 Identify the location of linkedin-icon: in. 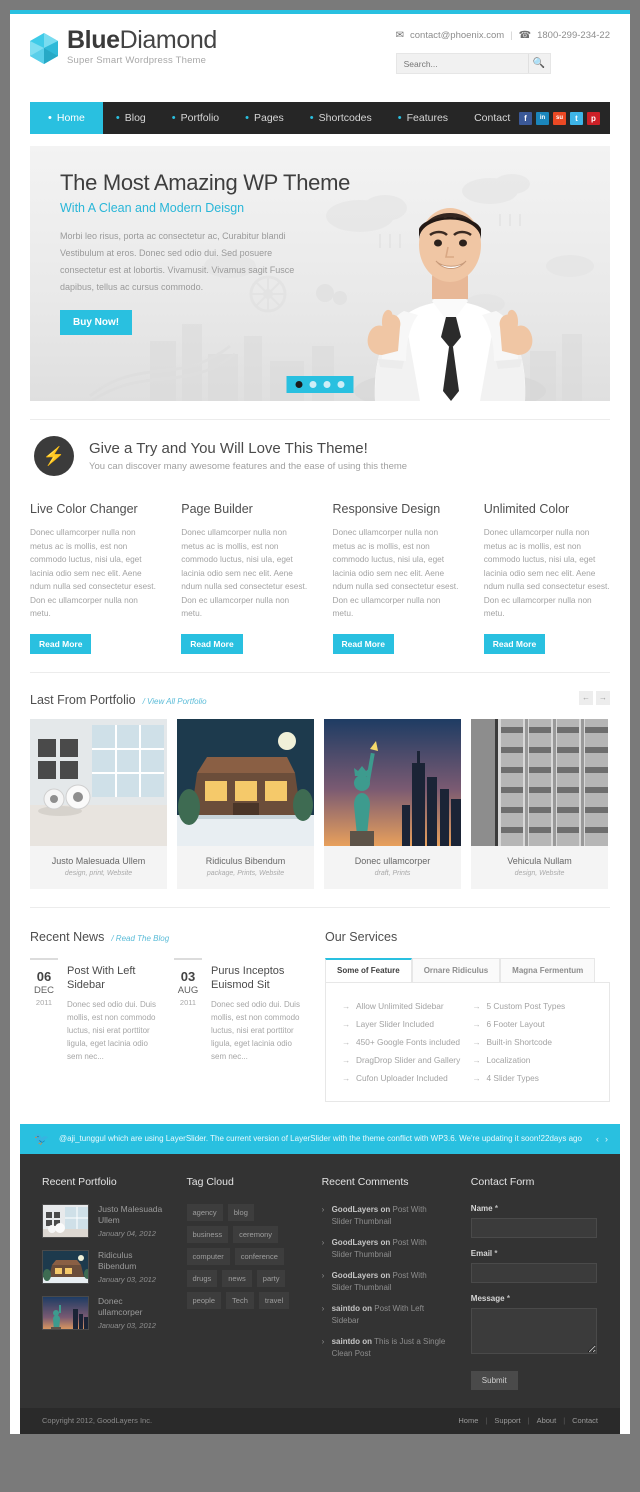
(542, 118).